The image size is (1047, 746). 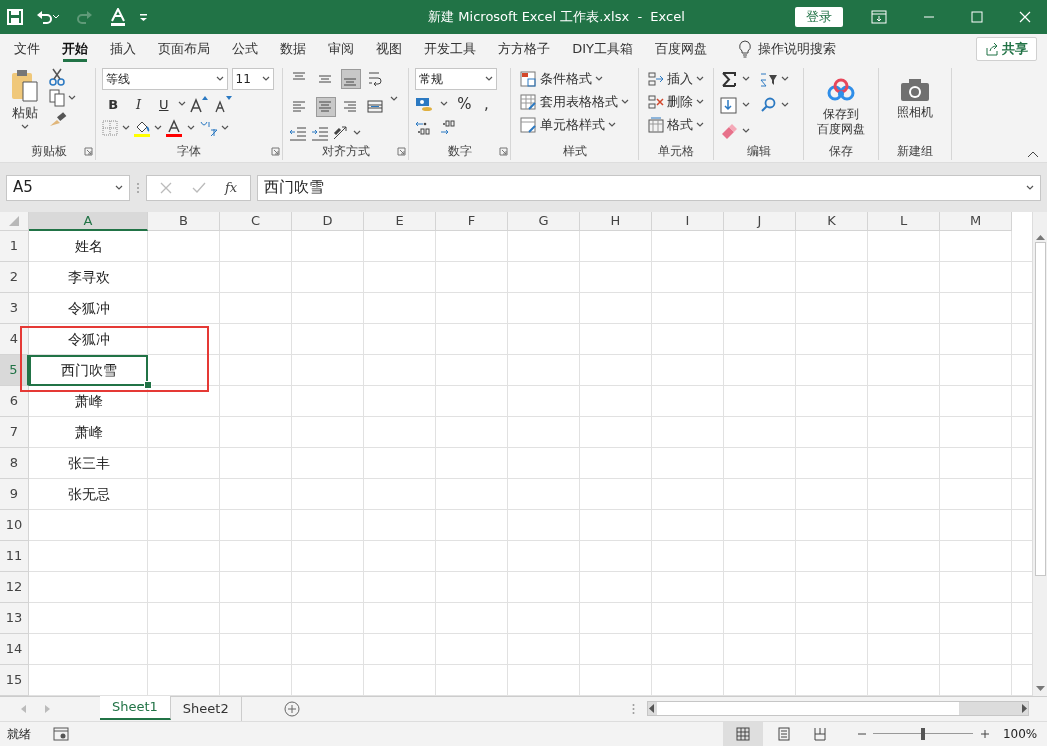 What do you see at coordinates (681, 49) in the screenshot?
I see `ribbon-tab: 百度网盘` at bounding box center [681, 49].